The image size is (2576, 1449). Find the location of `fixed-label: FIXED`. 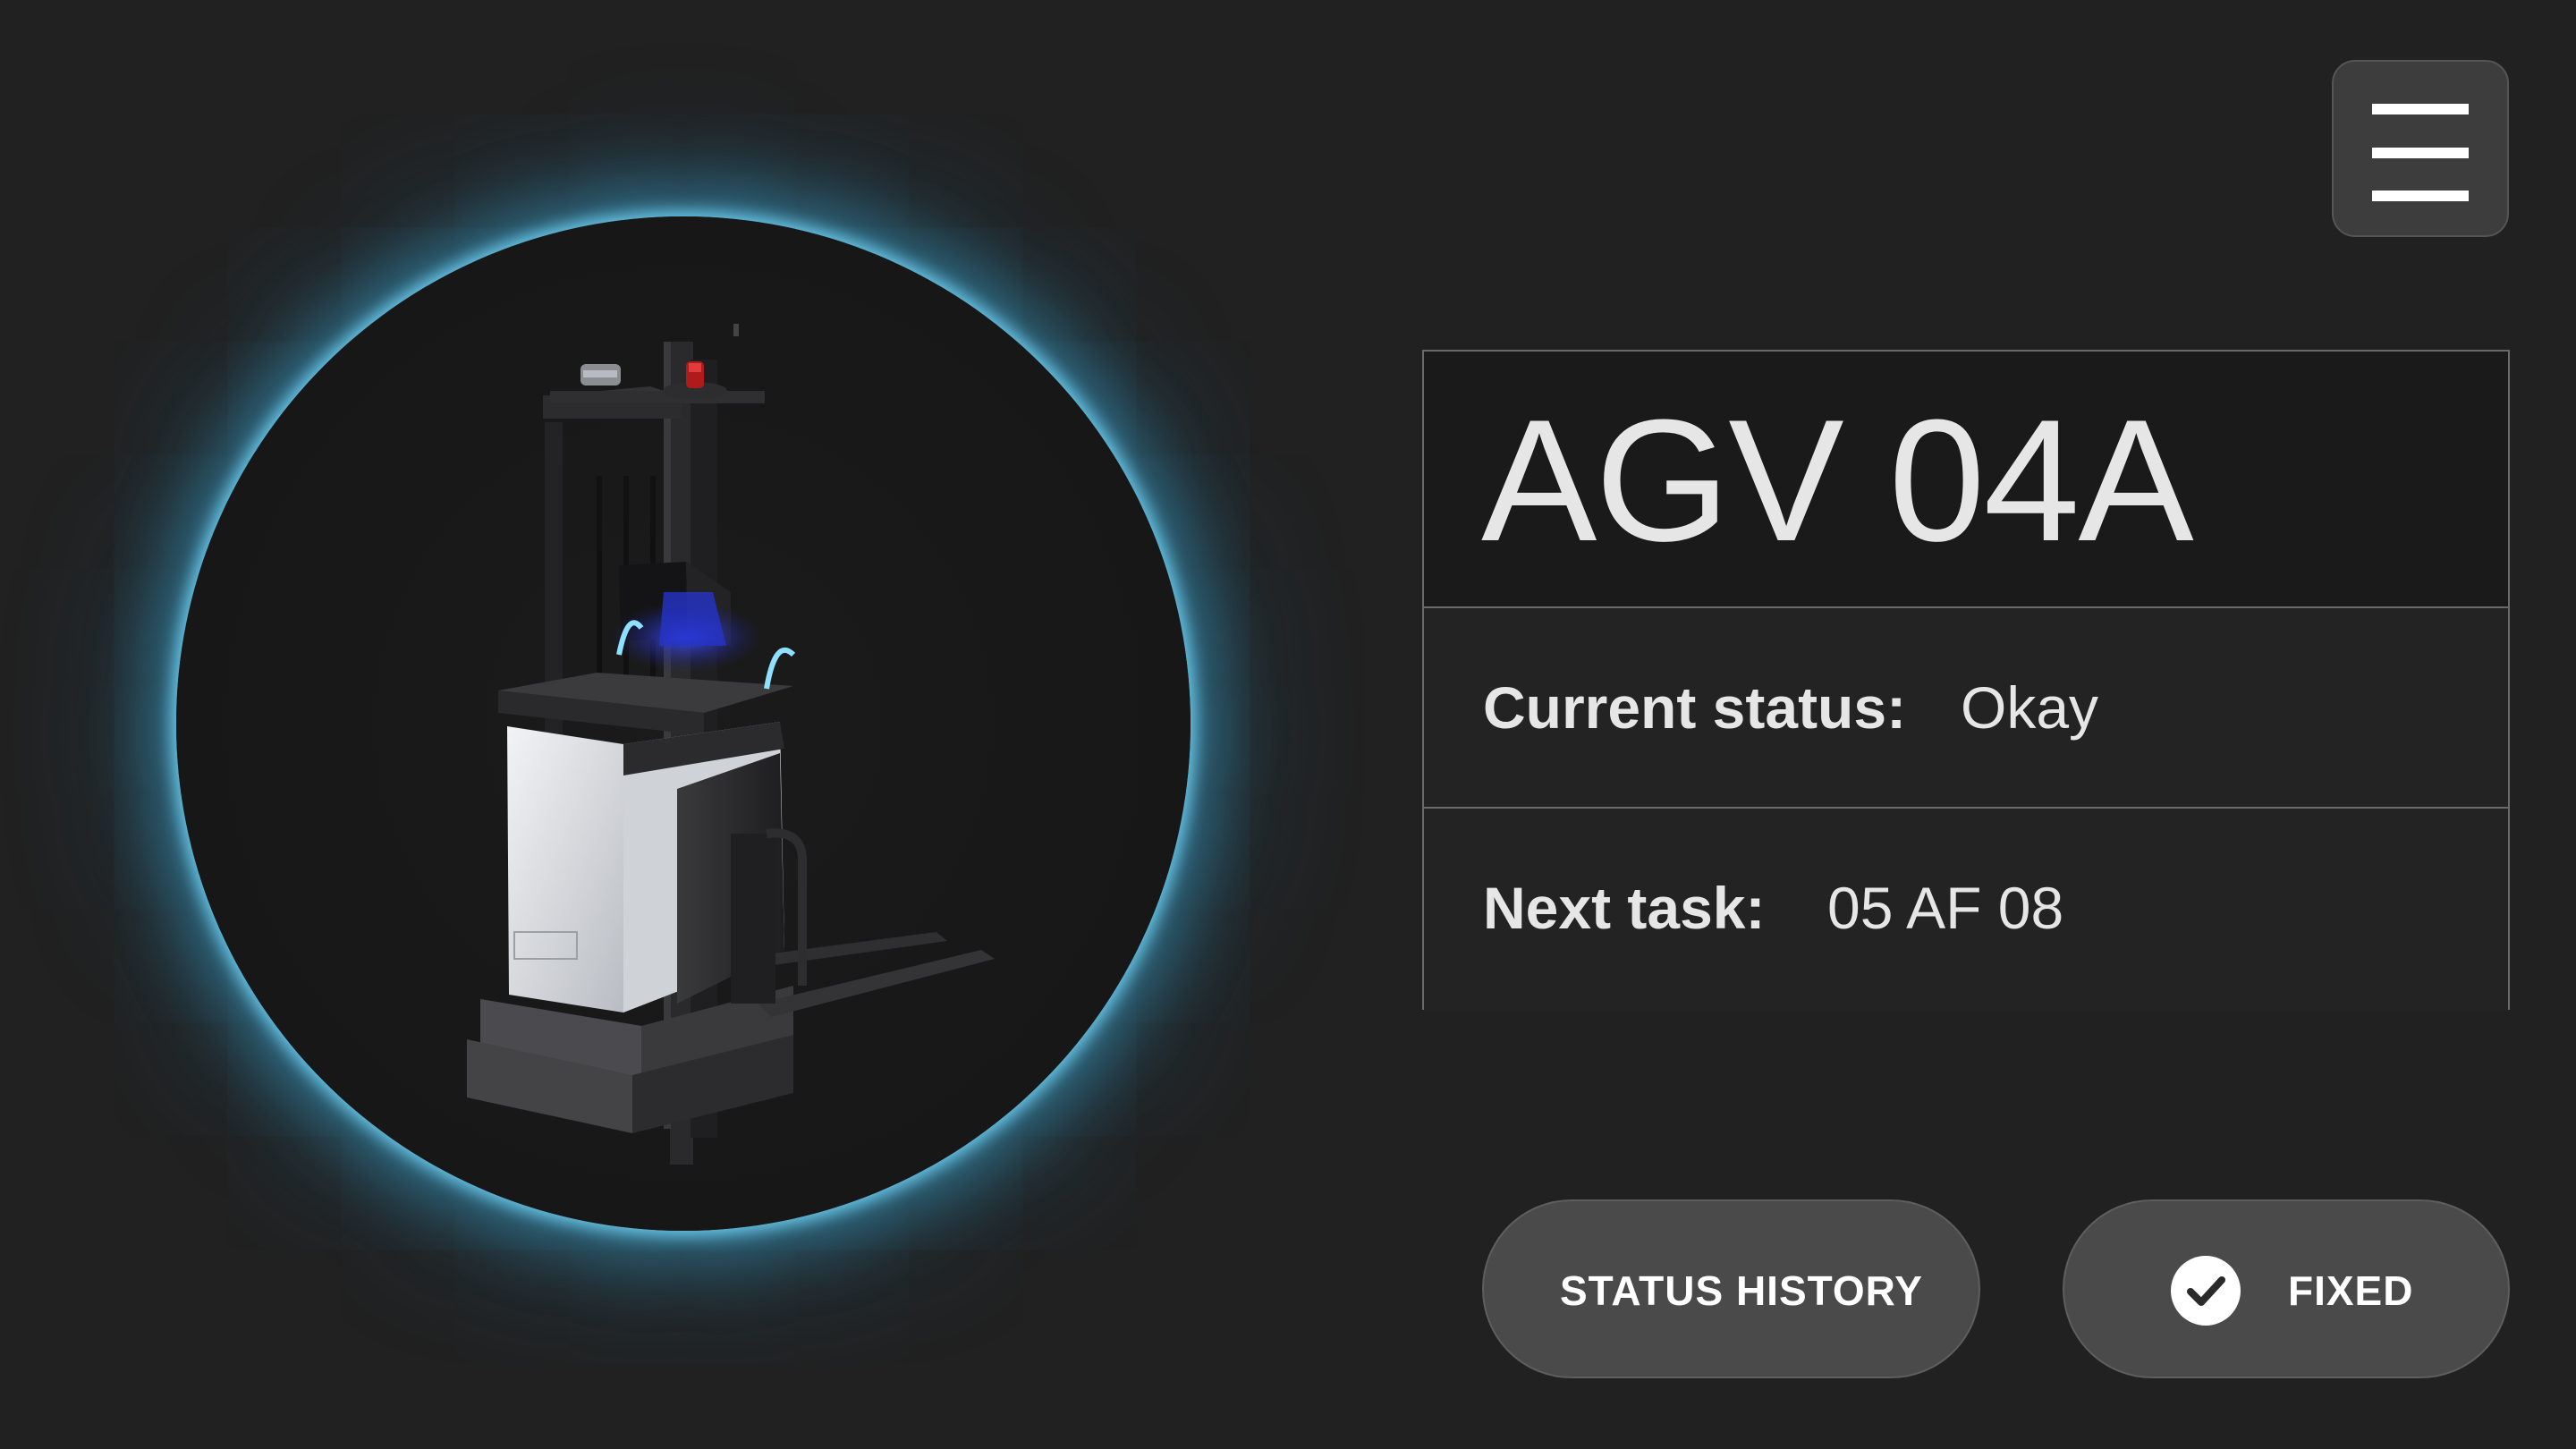

fixed-label: FIXED is located at coordinates (2351, 1290).